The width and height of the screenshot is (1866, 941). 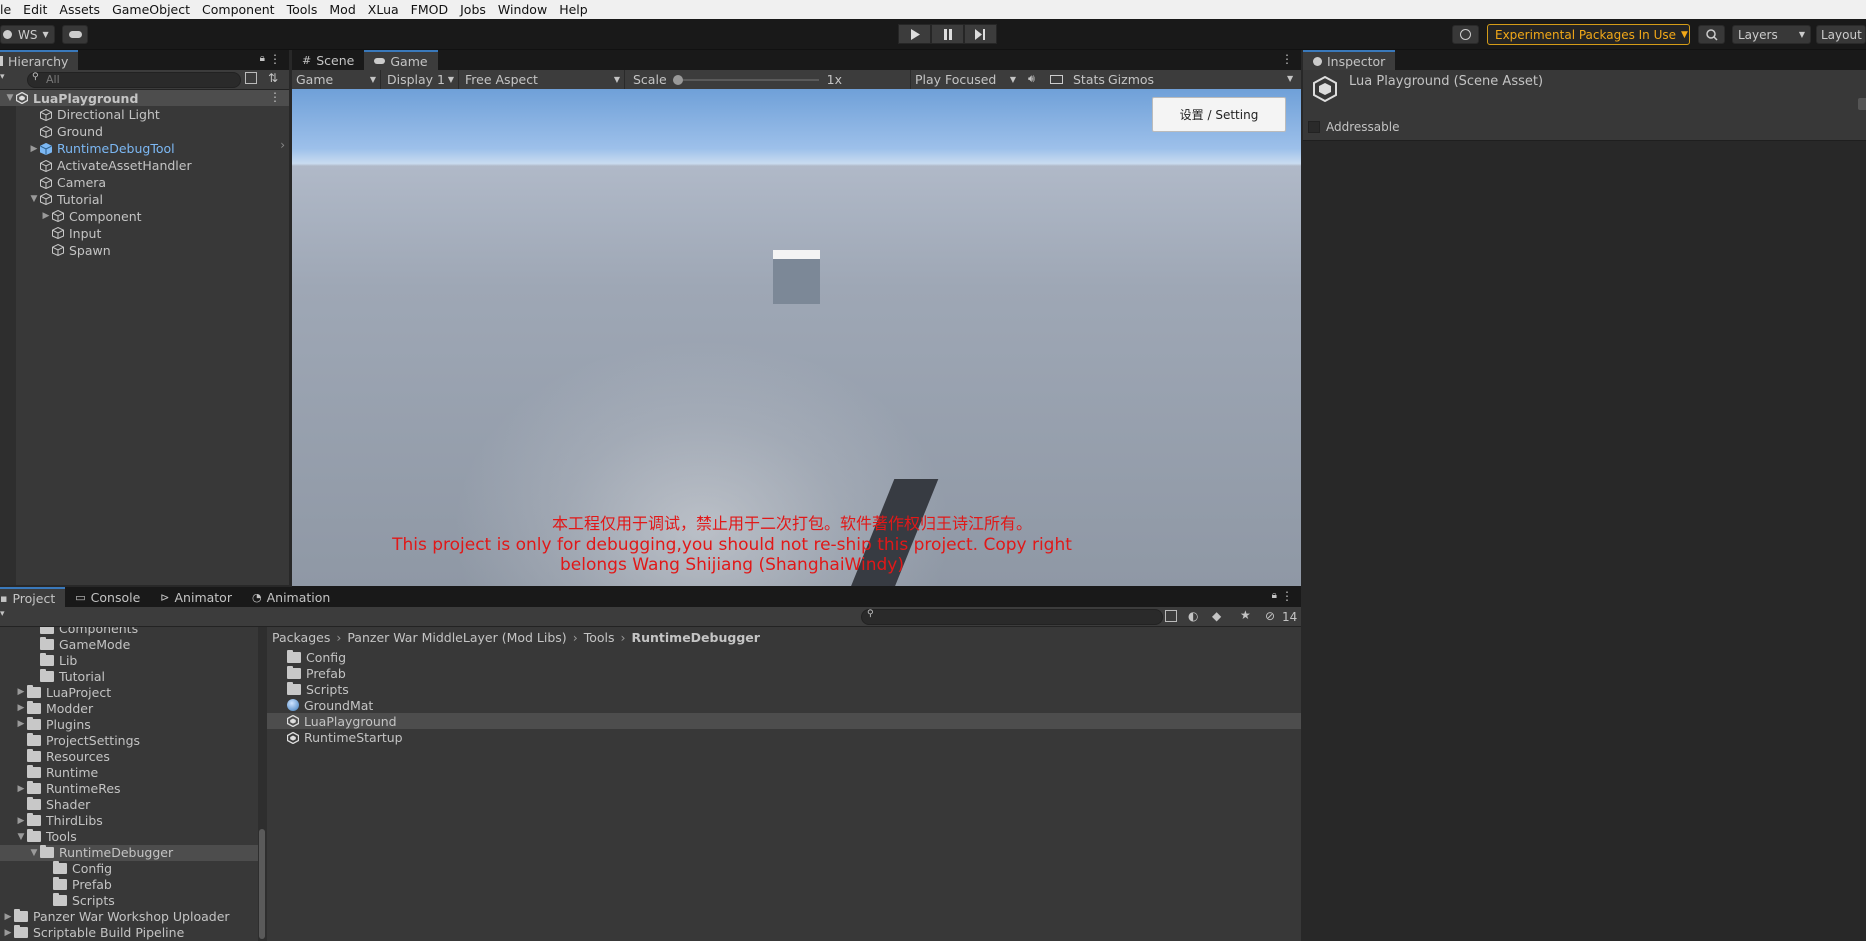 What do you see at coordinates (1353, 127) in the screenshot?
I see `addressable-toggle: Addressable` at bounding box center [1353, 127].